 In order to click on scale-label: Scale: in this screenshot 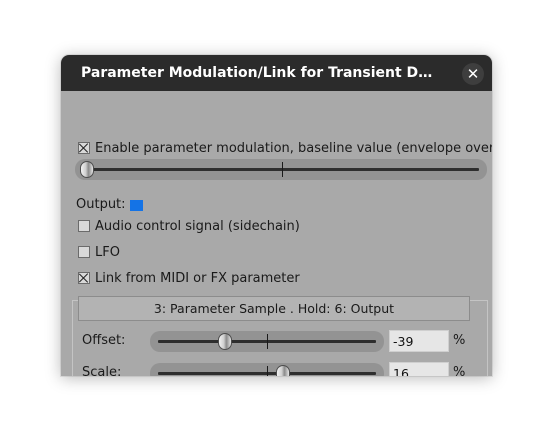, I will do `click(102, 370)`.